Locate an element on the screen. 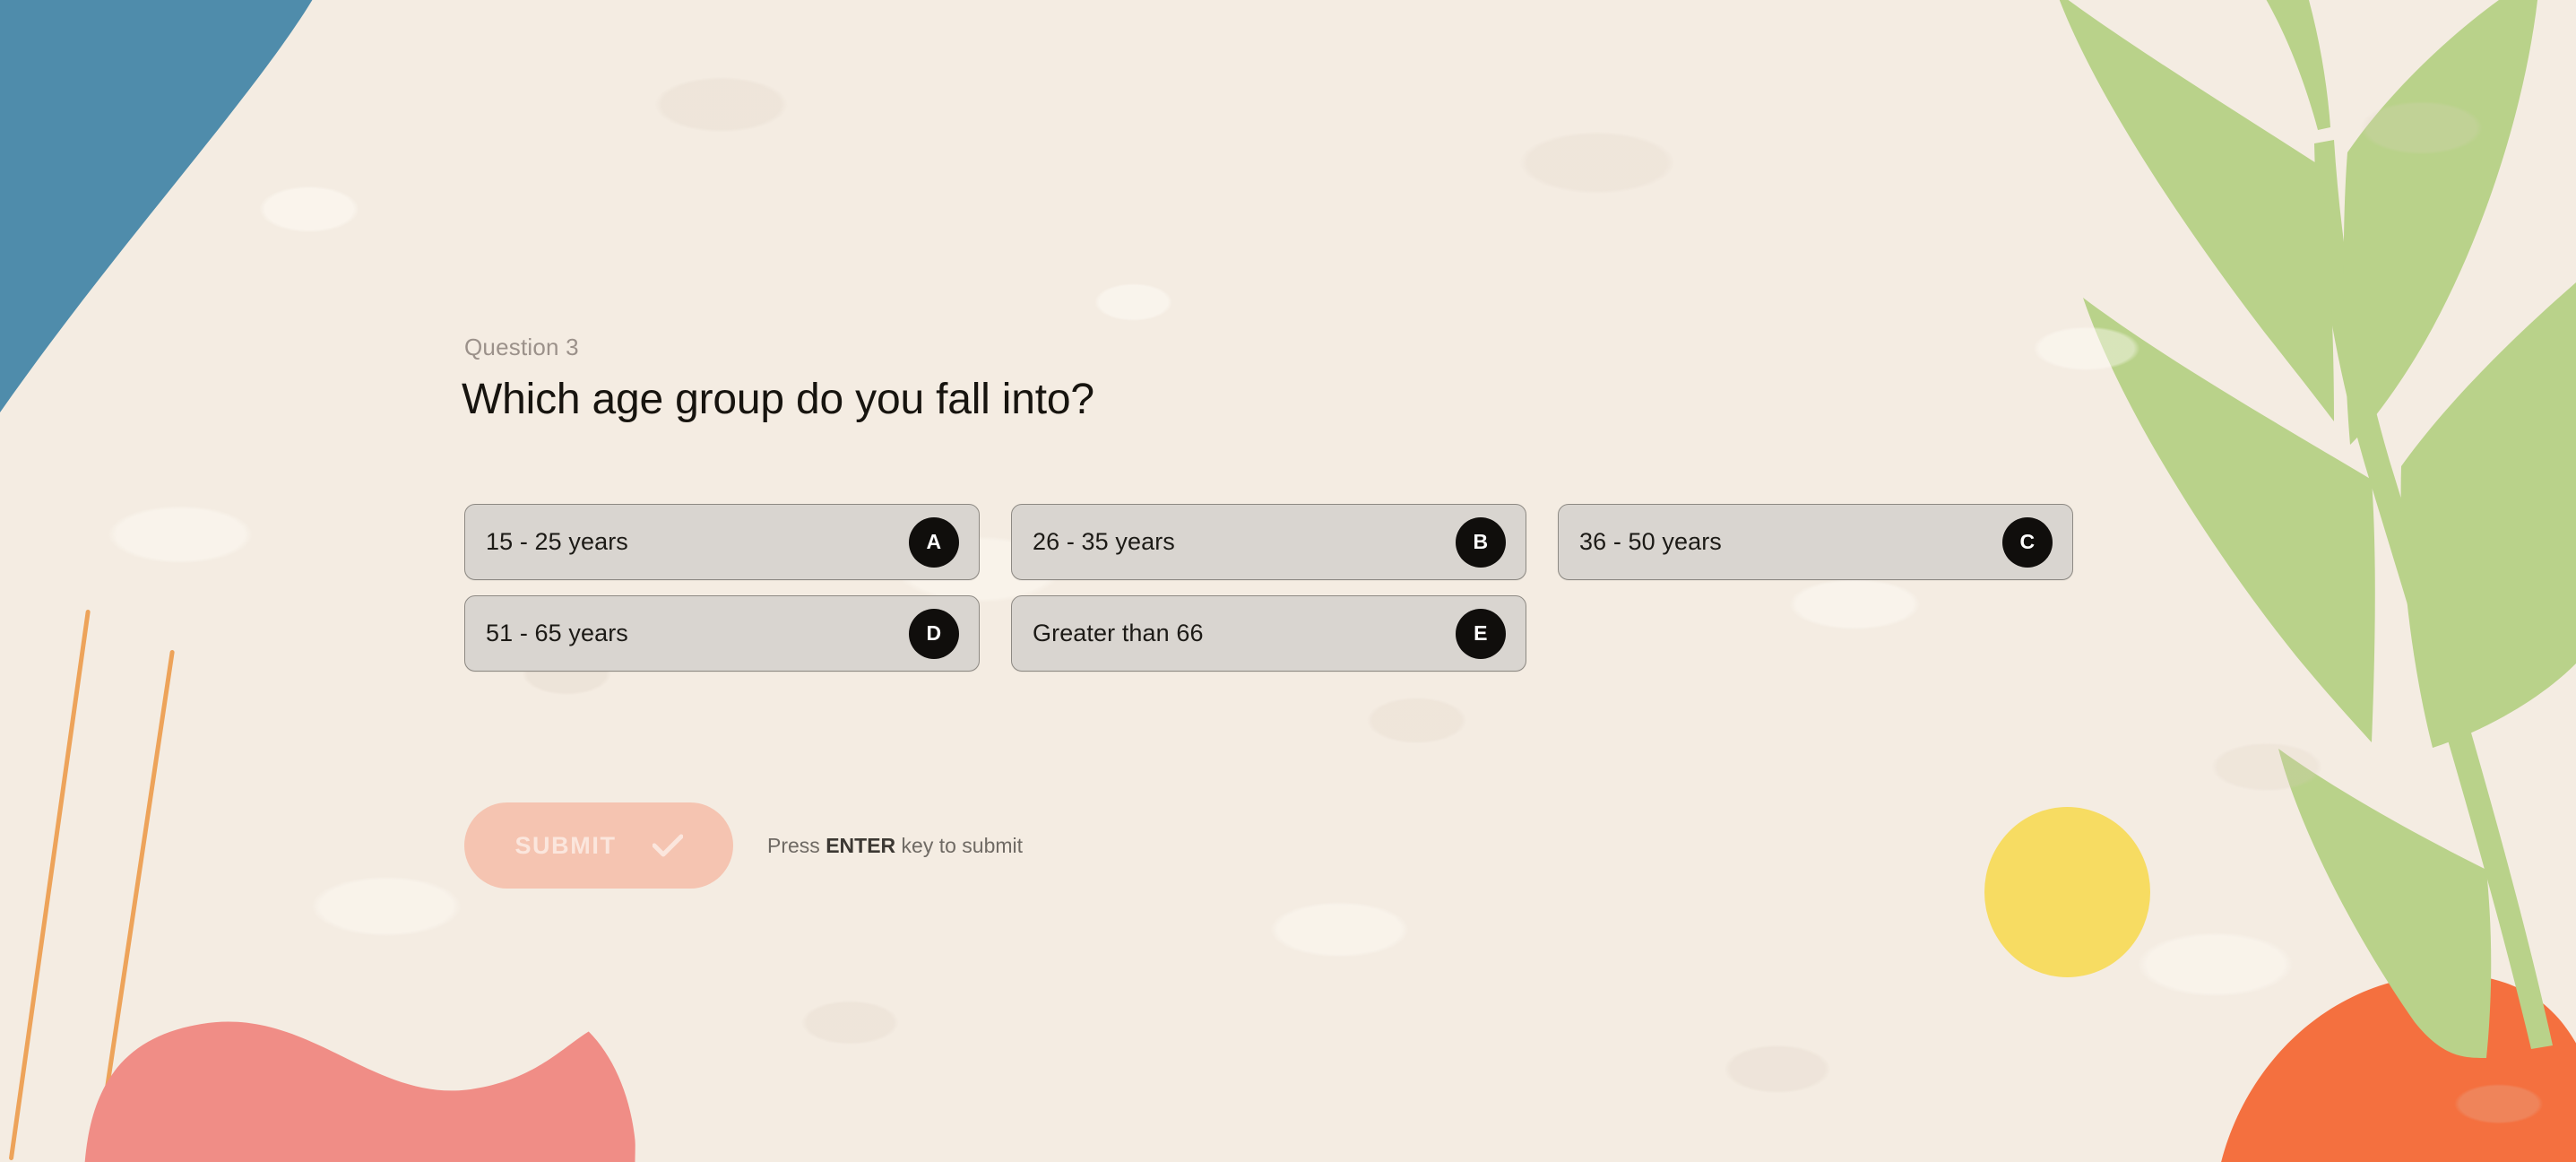 This screenshot has width=2576, height=1162. question-number: Question 3 is located at coordinates (521, 347).